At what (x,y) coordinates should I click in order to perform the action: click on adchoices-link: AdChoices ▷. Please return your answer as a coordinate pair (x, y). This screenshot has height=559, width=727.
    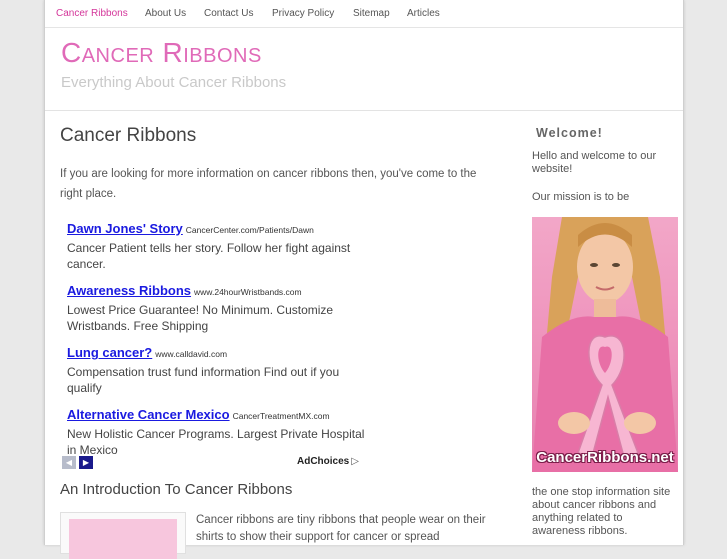
    Looking at the image, I should click on (328, 461).